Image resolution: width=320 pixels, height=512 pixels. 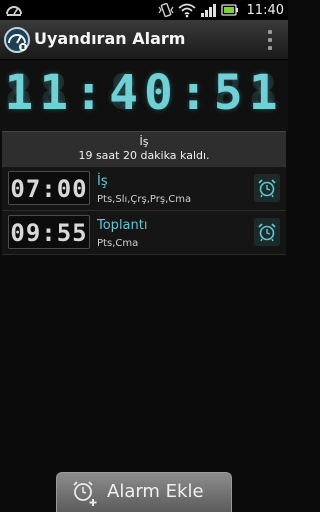 I want to click on alarm-days: Pts,Cma, so click(x=118, y=243).